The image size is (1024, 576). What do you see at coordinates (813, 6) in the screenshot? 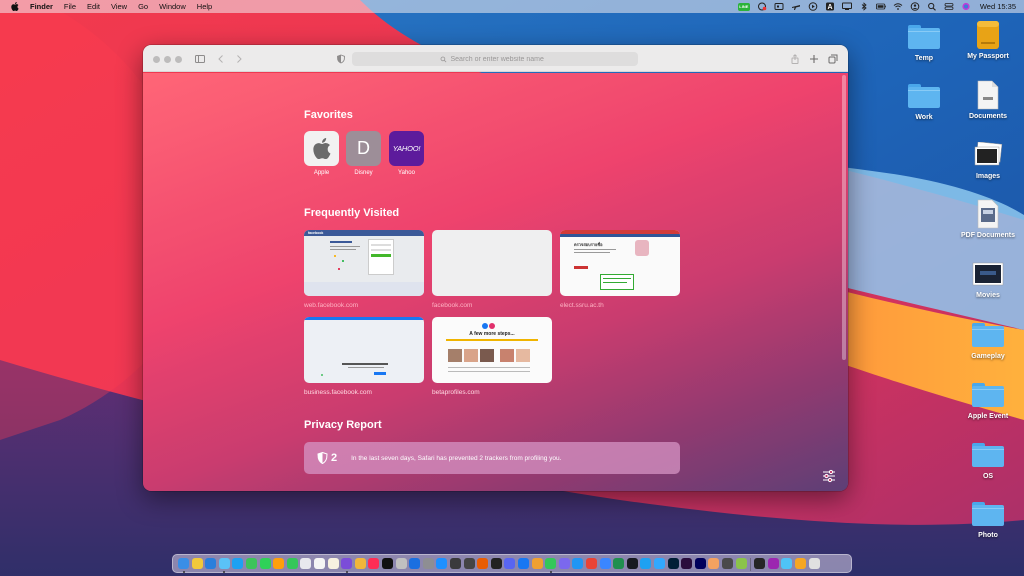
I see `play-circle-icon` at bounding box center [813, 6].